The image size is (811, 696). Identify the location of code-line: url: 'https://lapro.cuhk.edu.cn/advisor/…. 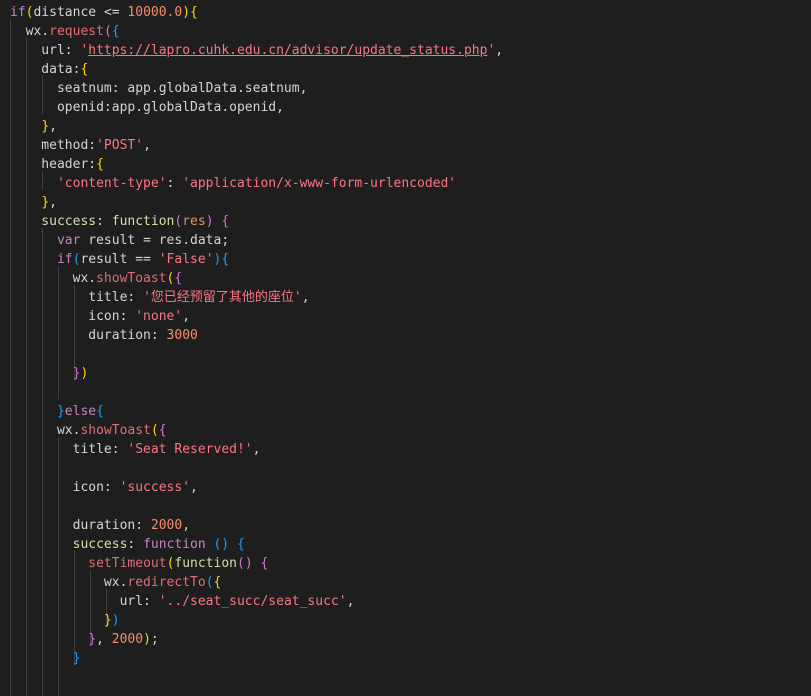
(256, 50).